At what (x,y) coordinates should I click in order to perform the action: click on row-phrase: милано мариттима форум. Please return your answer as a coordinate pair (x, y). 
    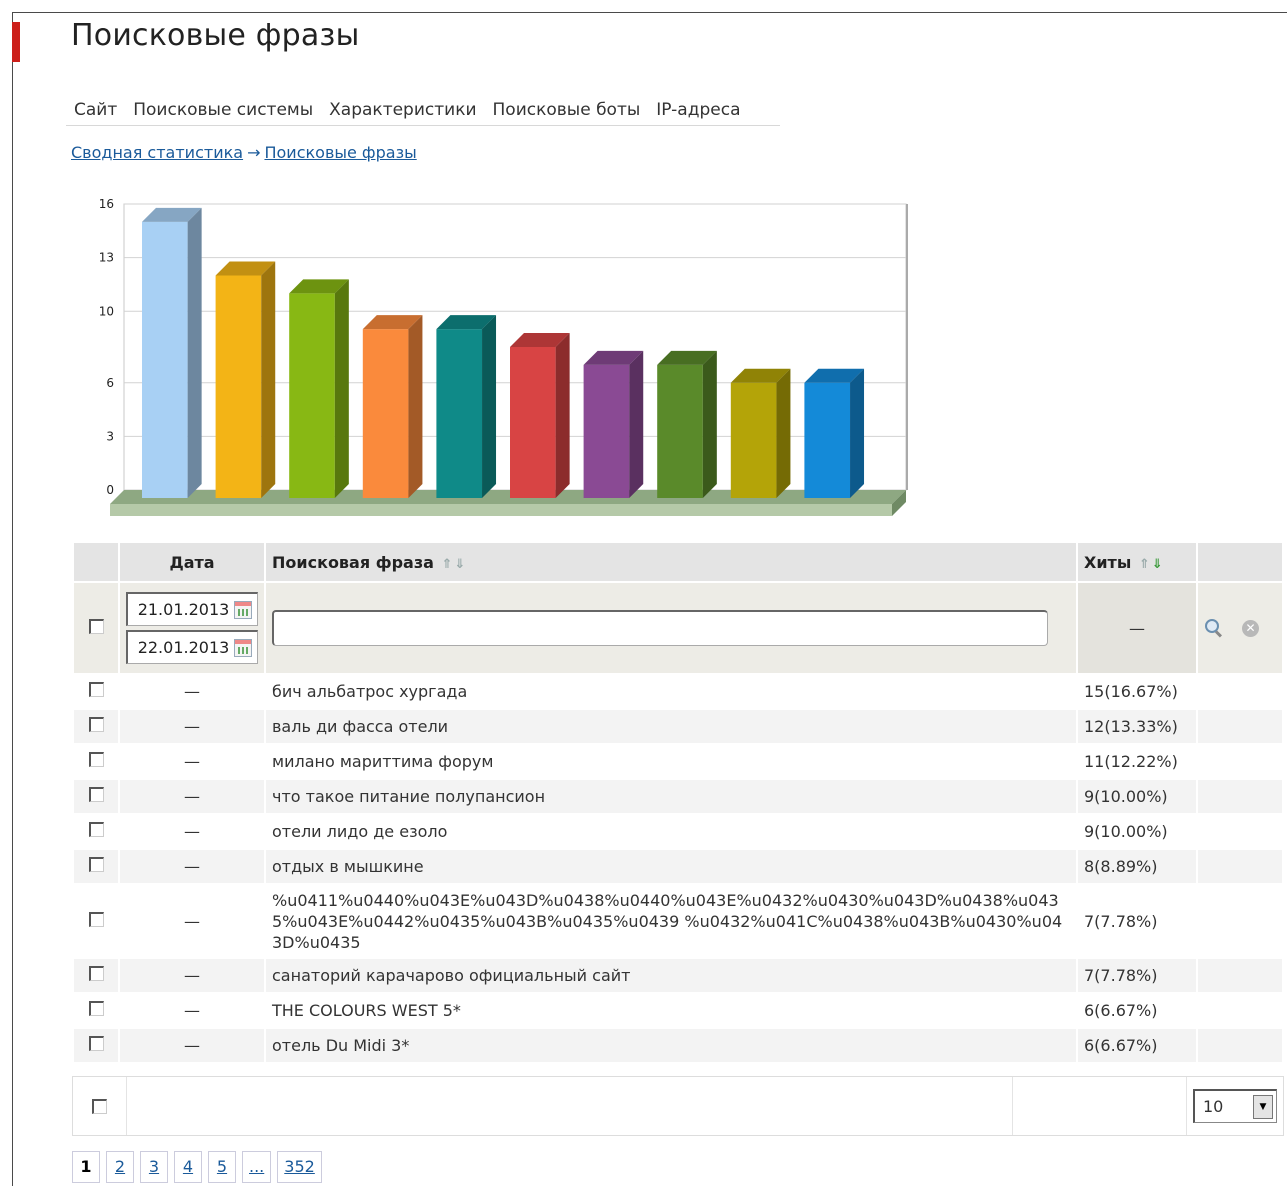
    Looking at the image, I should click on (383, 761).